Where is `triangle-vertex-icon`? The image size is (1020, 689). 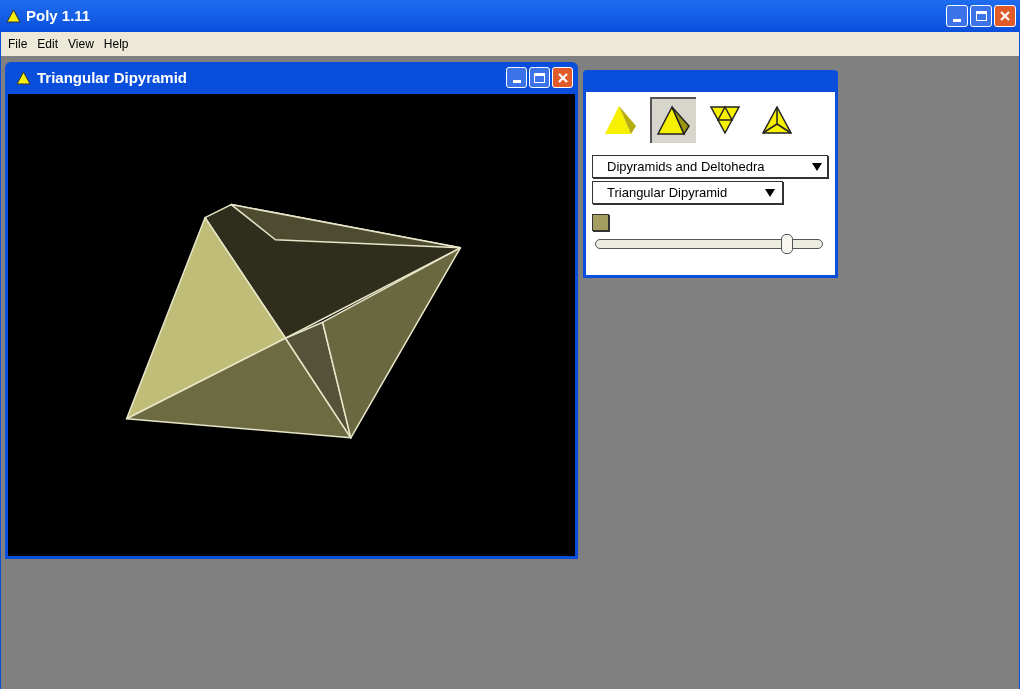 triangle-vertex-icon is located at coordinates (777, 120).